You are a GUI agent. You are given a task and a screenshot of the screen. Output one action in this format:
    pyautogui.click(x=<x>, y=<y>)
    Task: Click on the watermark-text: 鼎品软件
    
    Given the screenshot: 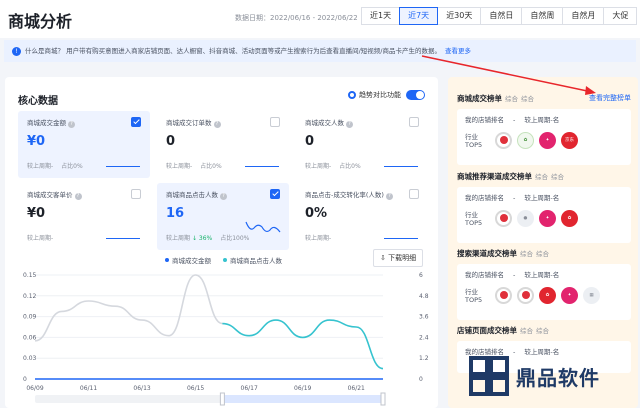 What is the action you would take?
    pyautogui.click(x=558, y=377)
    